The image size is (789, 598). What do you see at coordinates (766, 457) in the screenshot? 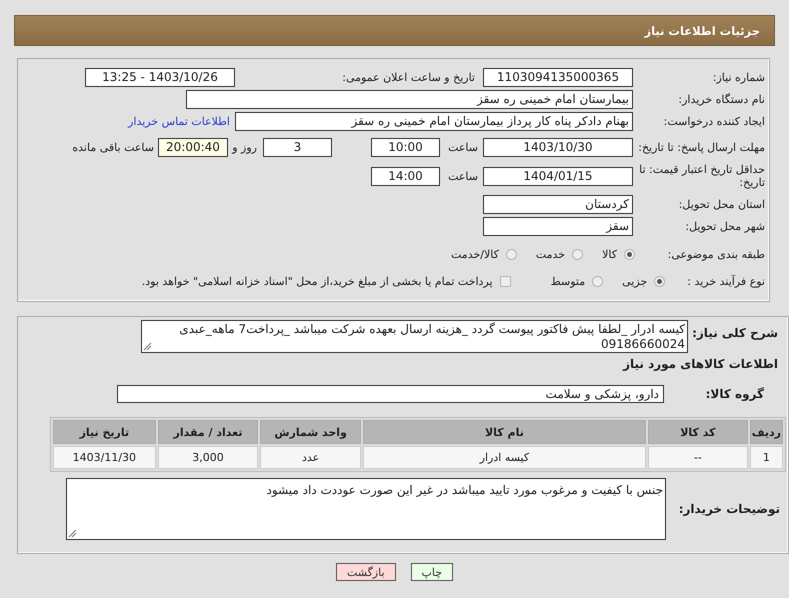
I see `table-cell: 1` at bounding box center [766, 457].